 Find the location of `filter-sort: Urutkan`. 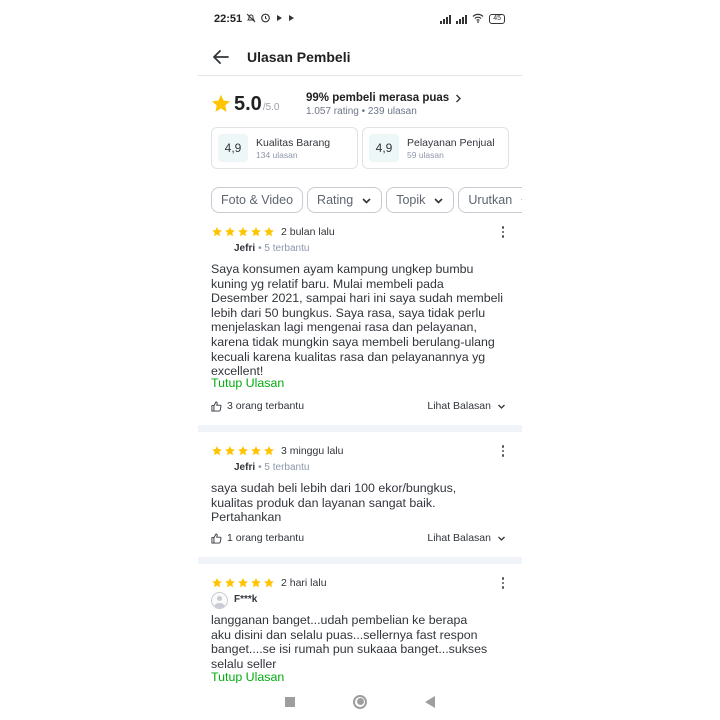

filter-sort: Urutkan is located at coordinates (490, 200).